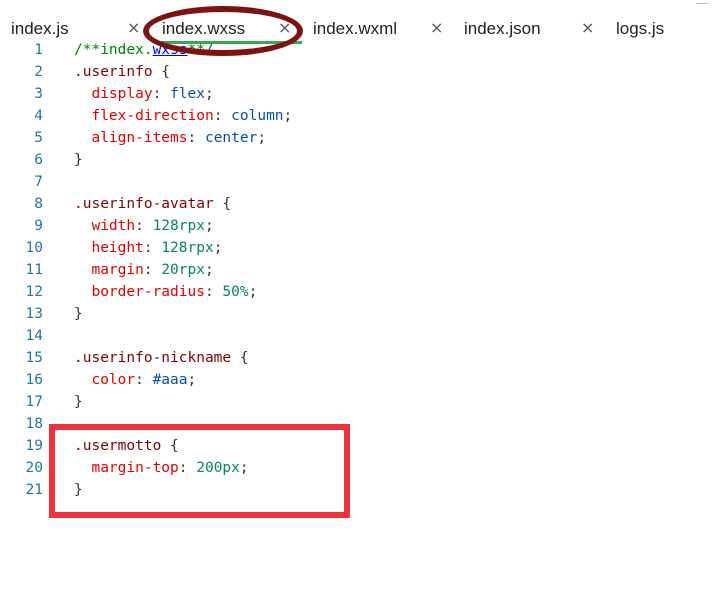  Describe the element at coordinates (360, 248) in the screenshot. I see `code-line: 10 height: 128rpx;` at that location.